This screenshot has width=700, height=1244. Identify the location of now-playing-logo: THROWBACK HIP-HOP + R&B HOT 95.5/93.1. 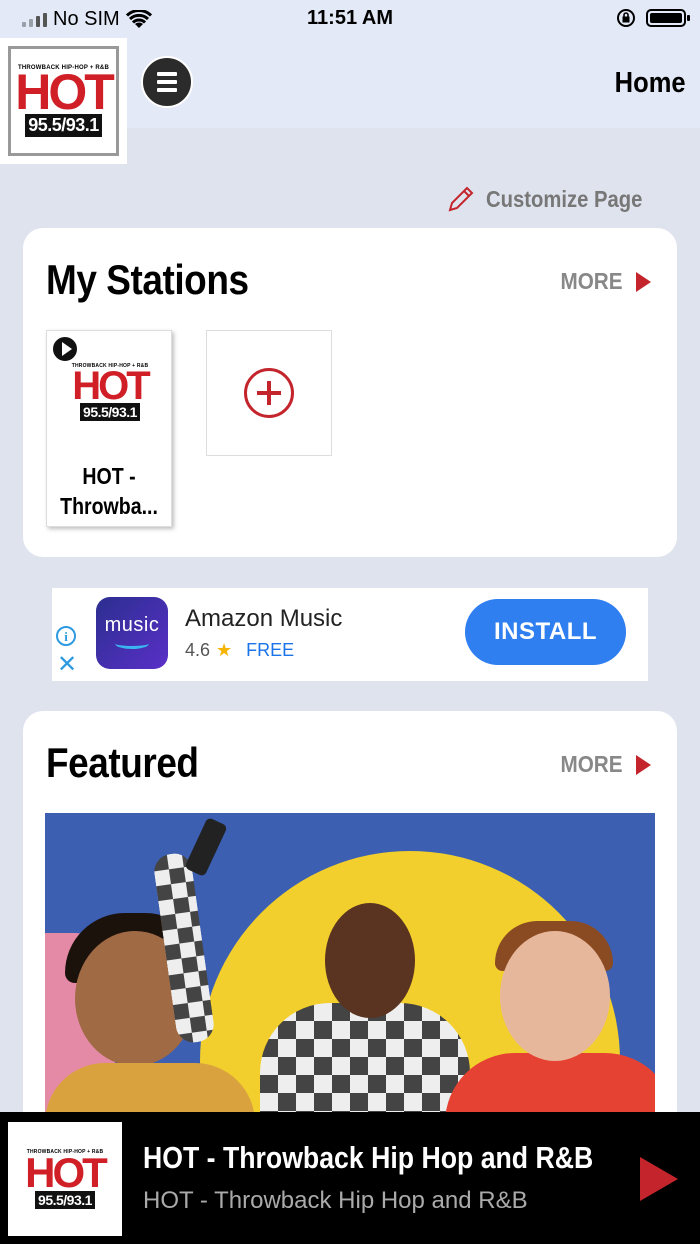
(65, 1179).